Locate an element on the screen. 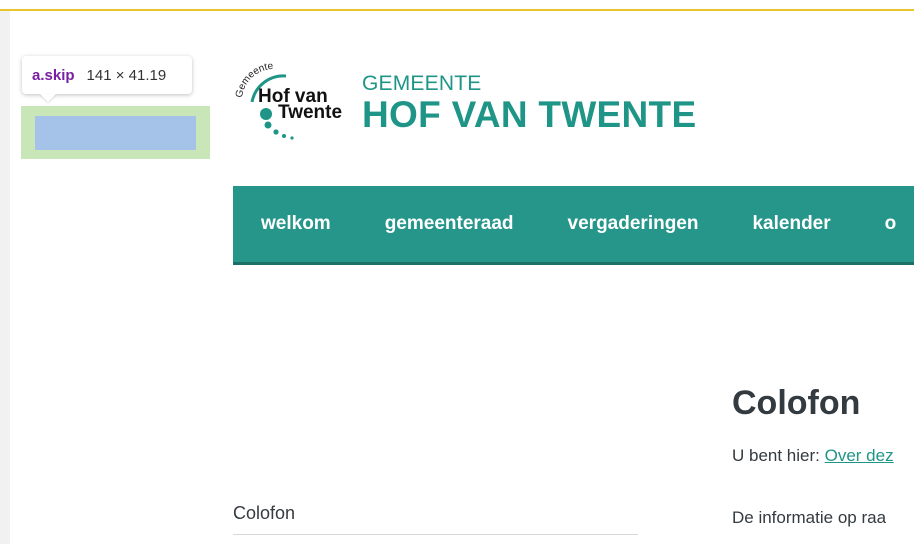  nav-item-overflow: o is located at coordinates (891, 224).